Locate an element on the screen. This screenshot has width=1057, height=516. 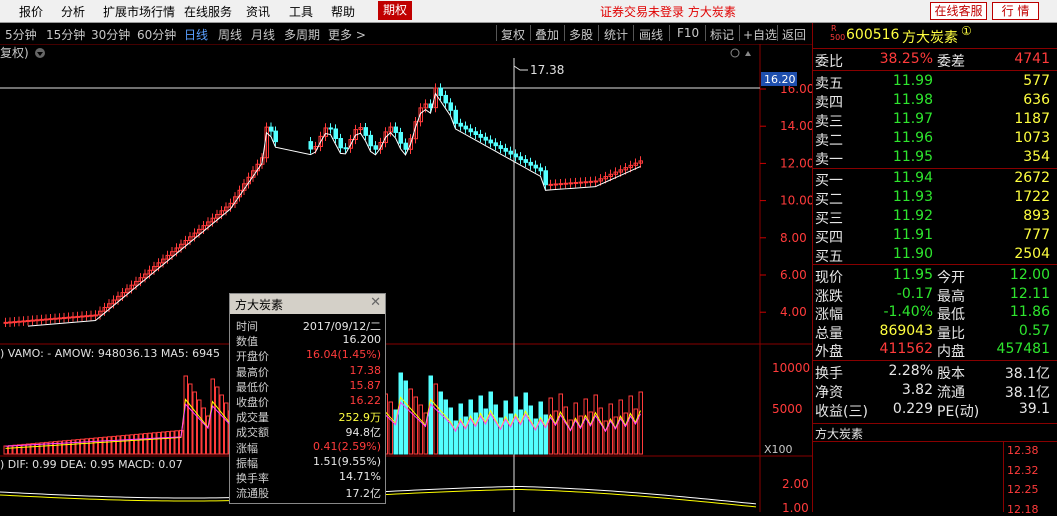
period-15min: 15分钟 is located at coordinates (65, 34).